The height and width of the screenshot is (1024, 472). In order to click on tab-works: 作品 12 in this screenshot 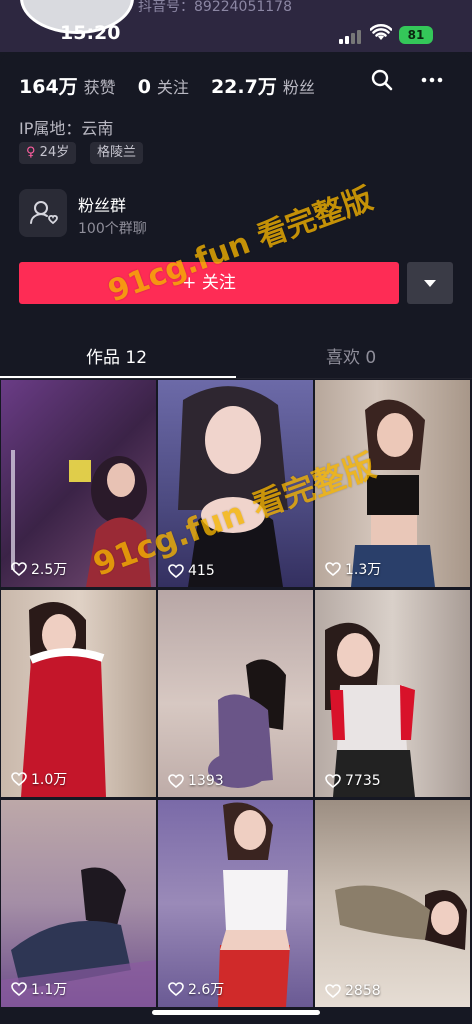, I will do `click(116, 355)`.